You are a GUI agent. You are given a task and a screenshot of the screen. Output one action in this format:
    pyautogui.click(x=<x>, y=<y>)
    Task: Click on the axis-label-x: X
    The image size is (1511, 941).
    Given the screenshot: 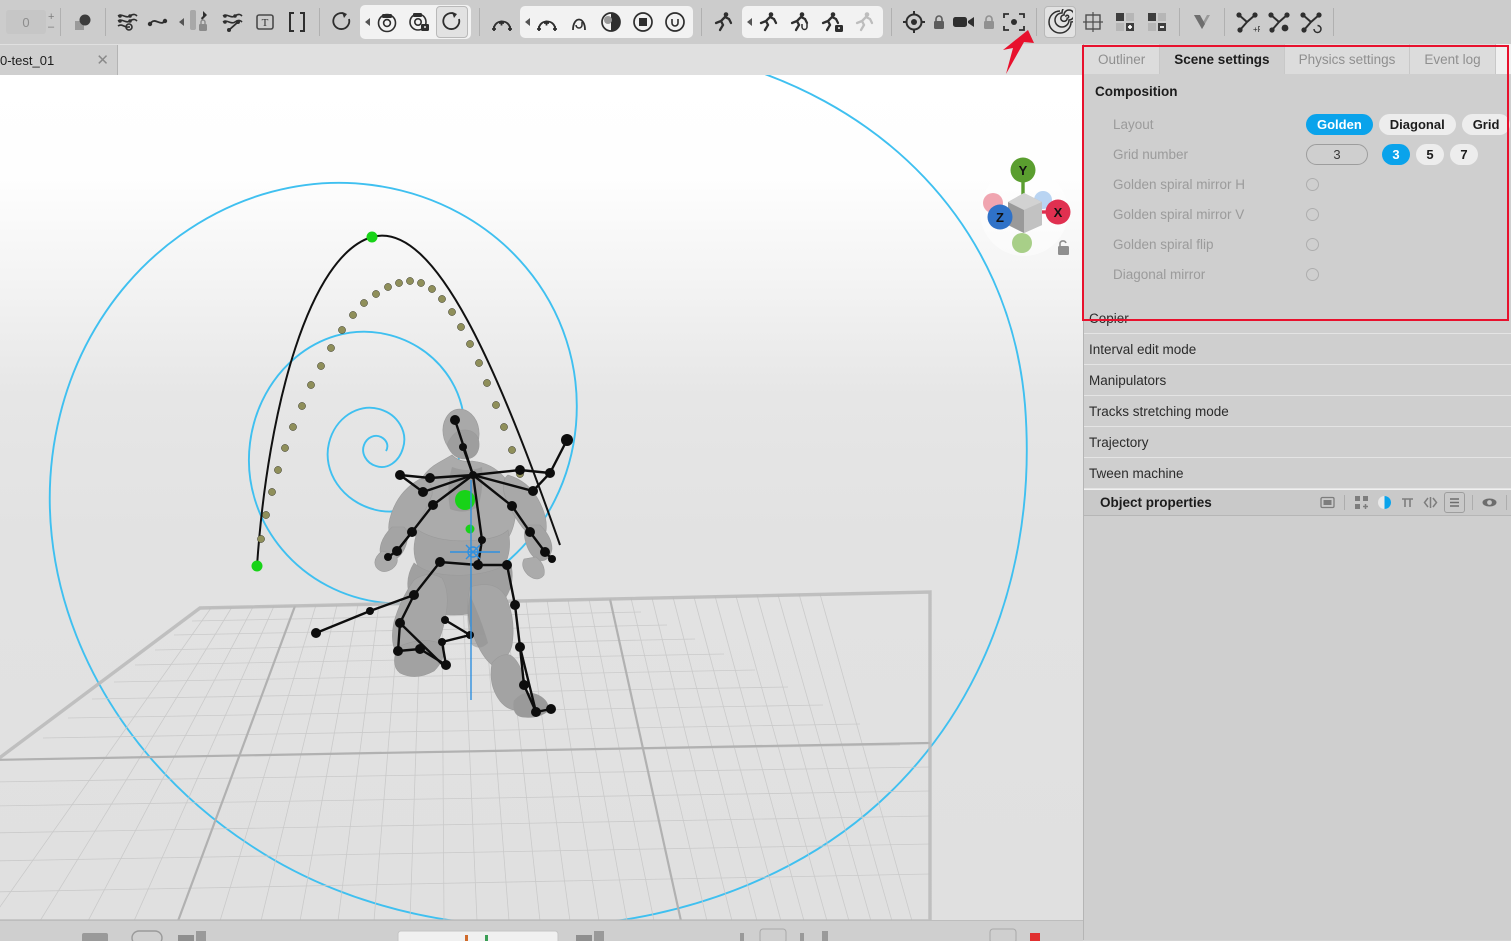 What is the action you would take?
    pyautogui.click(x=1058, y=212)
    